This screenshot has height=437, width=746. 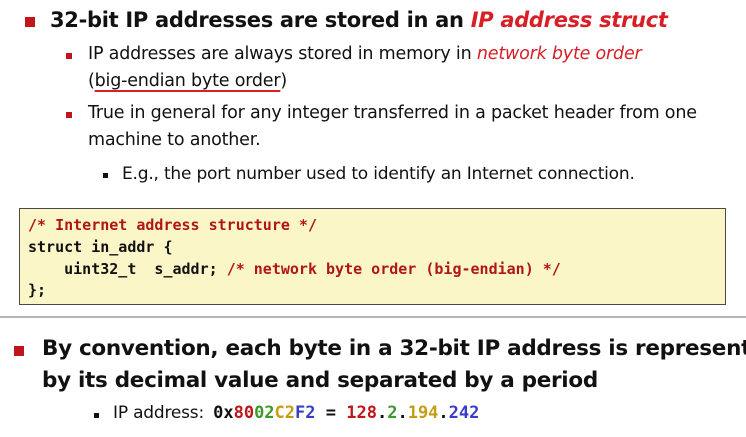 I want to click on code-line-1: /* Internet address structure */, so click(x=172, y=225).